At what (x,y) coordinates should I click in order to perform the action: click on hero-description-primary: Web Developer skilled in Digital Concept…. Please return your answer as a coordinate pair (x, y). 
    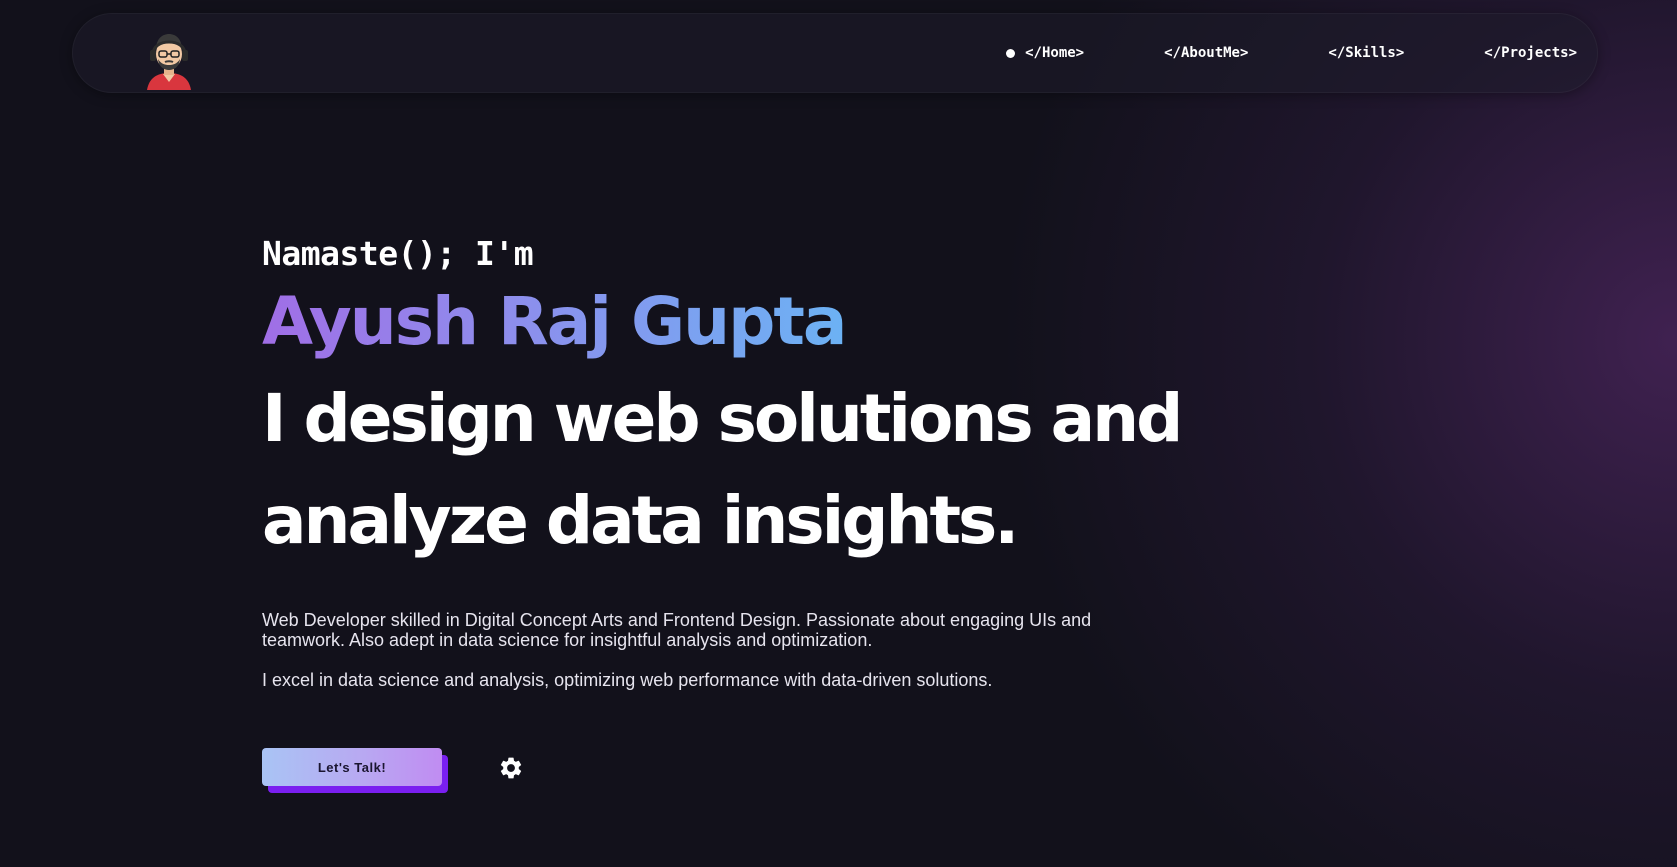
    Looking at the image, I should click on (677, 630).